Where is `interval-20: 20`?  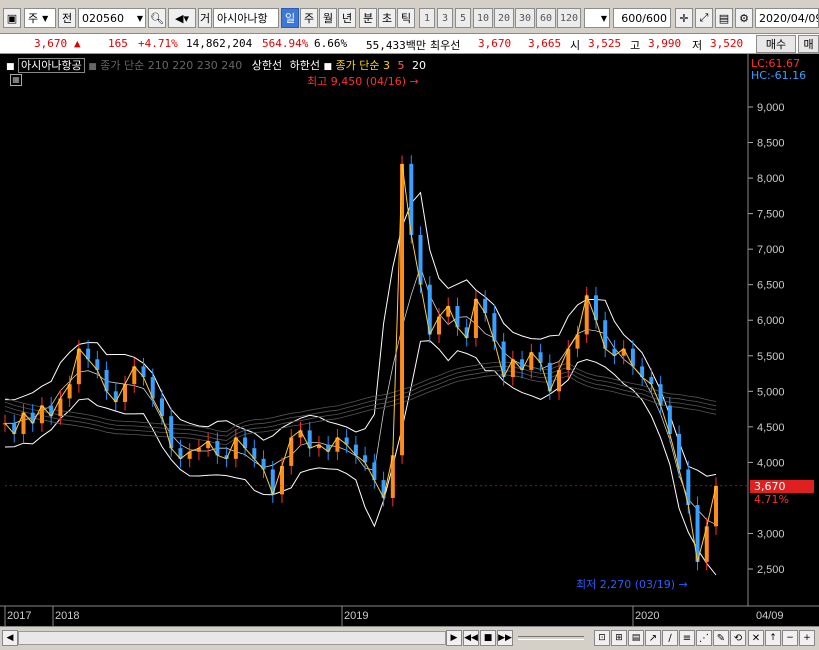 interval-20: 20 is located at coordinates (504, 18).